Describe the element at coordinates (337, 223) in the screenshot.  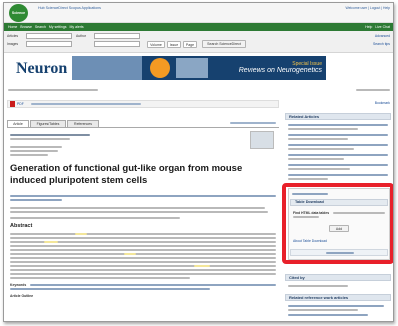
I see `highlight-box` at that location.